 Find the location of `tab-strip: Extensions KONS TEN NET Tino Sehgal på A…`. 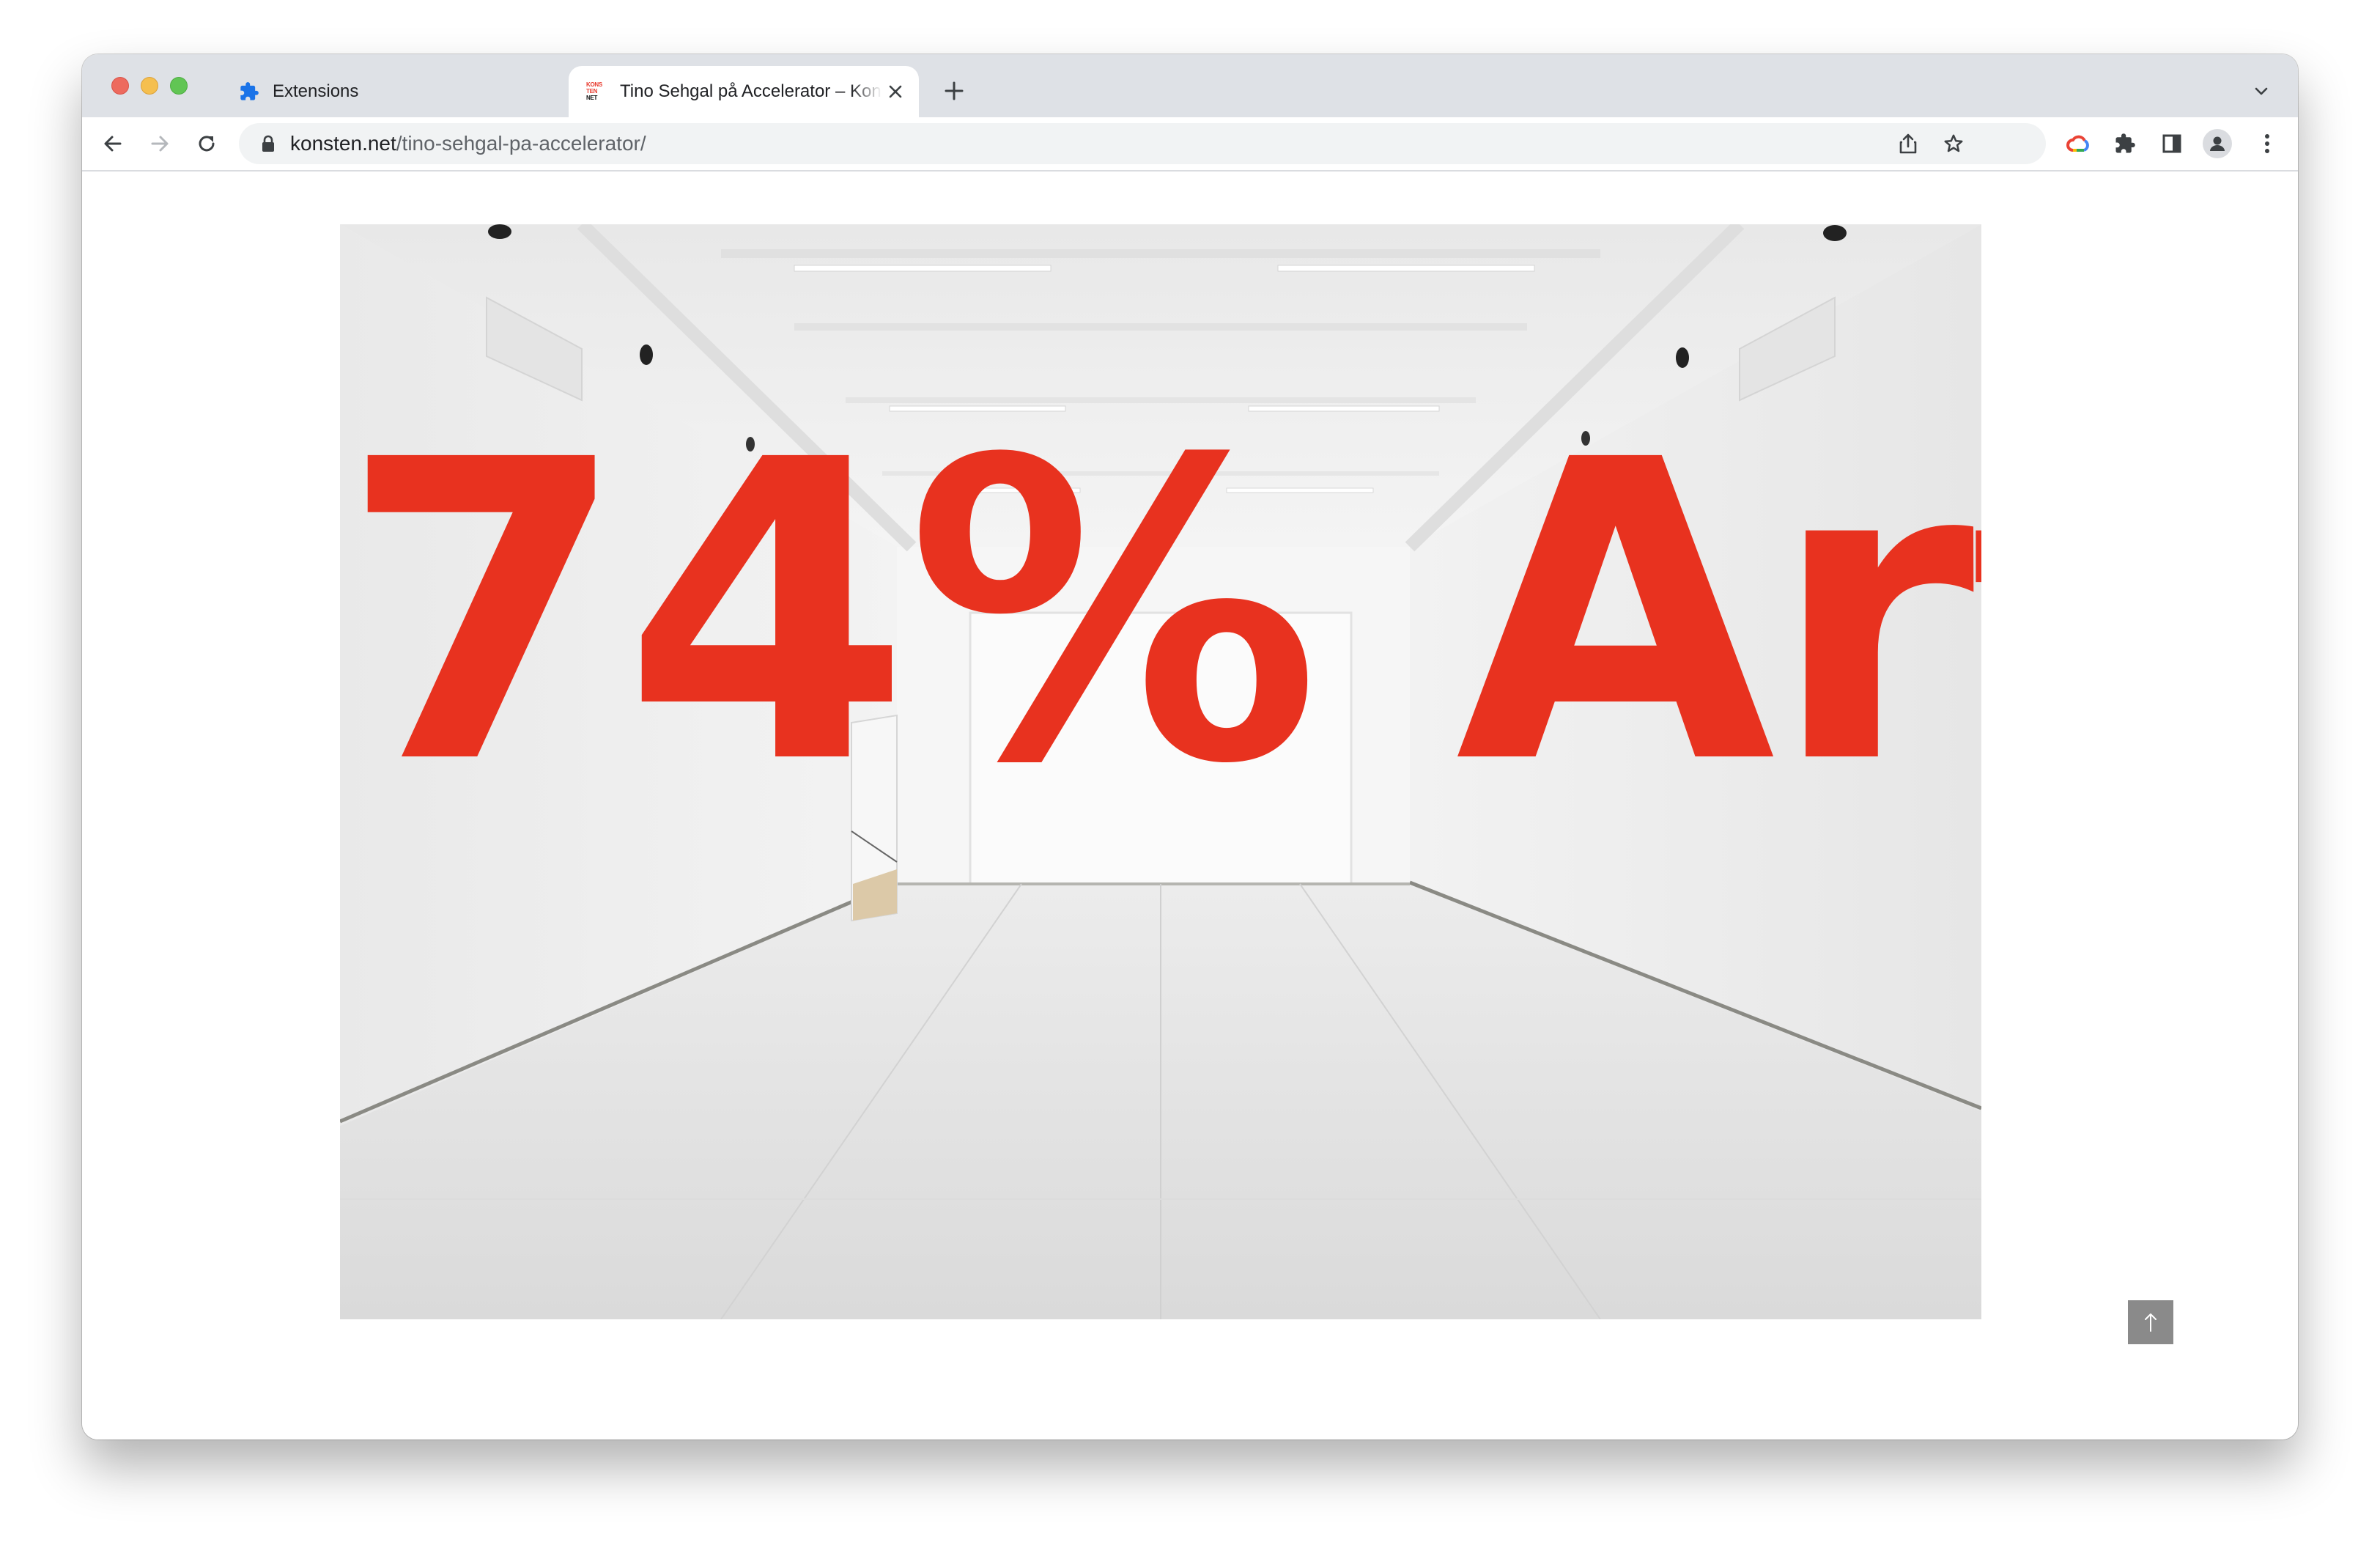

tab-strip: Extensions KONS TEN NET Tino Sehgal på A… is located at coordinates (1190, 85).